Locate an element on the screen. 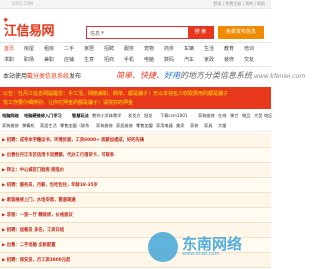 The height and width of the screenshot is (269, 320). list-item: ▶ 家装维修上门，水电安装，管道疏通 is located at coordinates (135, 200).